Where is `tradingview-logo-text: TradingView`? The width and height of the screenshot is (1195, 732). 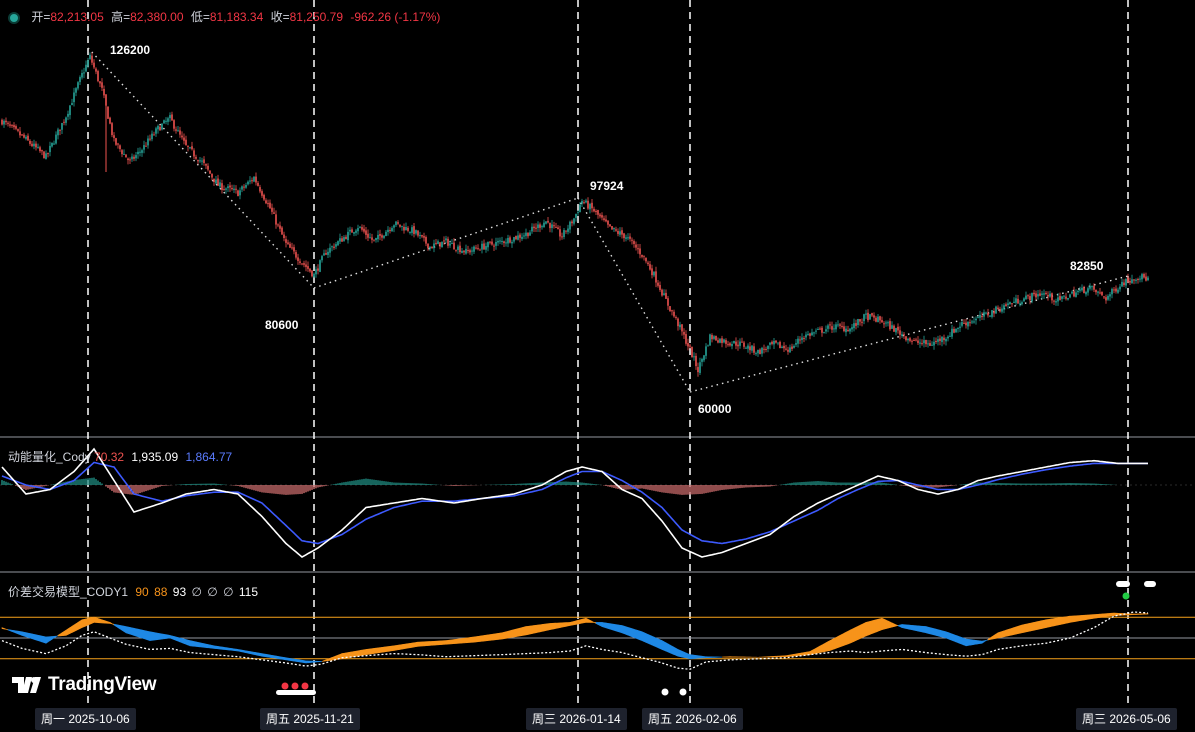
tradingview-logo-text: TradingView is located at coordinates (102, 684).